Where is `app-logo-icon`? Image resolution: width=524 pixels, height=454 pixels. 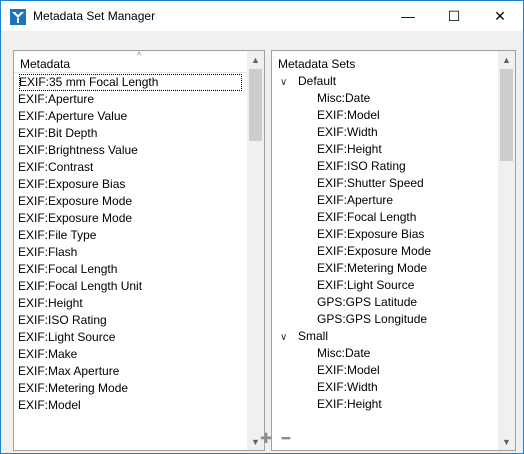 app-logo-icon is located at coordinates (18, 17).